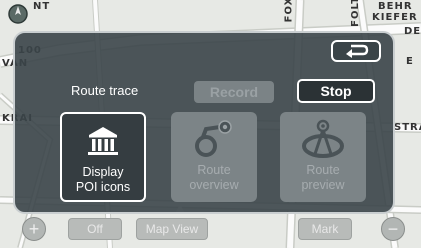 The image size is (421, 248). I want to click on map-label: E, so click(410, 61).